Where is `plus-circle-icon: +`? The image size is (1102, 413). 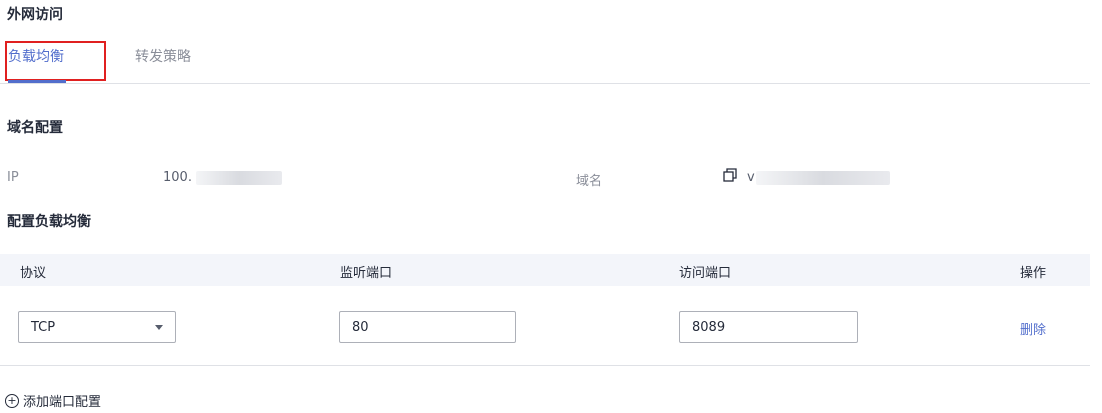
plus-circle-icon: + is located at coordinates (12, 400).